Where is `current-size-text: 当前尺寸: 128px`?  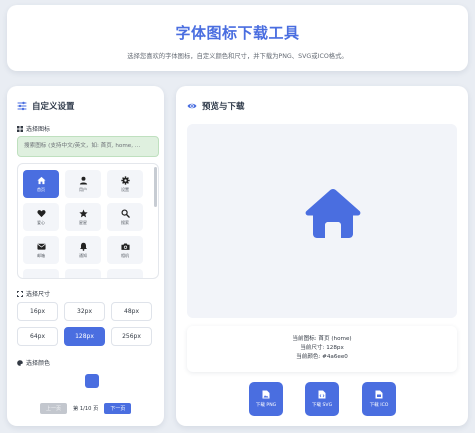
current-size-text: 当前尺寸: 128px is located at coordinates (322, 348).